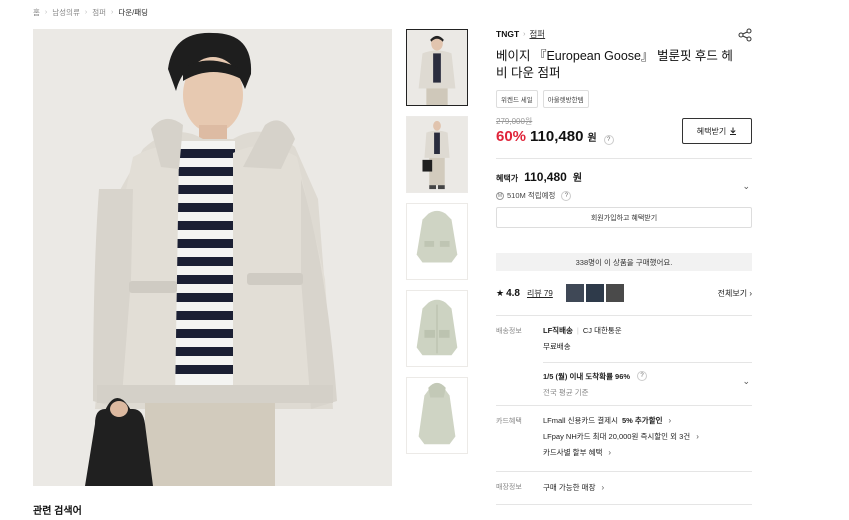  I want to click on brand-name: TNGT, so click(507, 34).